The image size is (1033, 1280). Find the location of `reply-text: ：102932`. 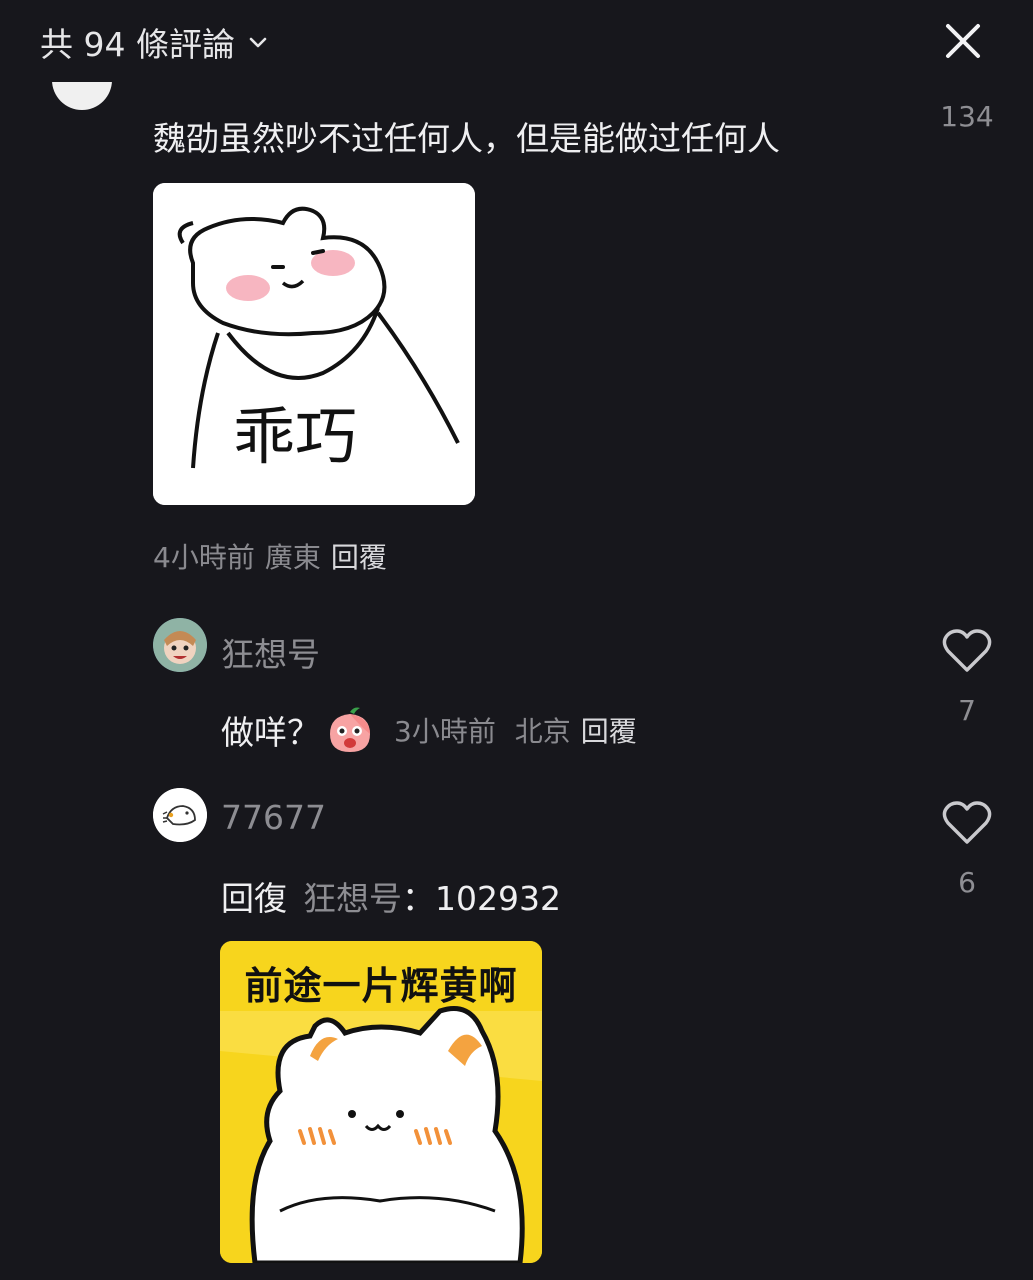

reply-text: ：102932 is located at coordinates (481, 898).